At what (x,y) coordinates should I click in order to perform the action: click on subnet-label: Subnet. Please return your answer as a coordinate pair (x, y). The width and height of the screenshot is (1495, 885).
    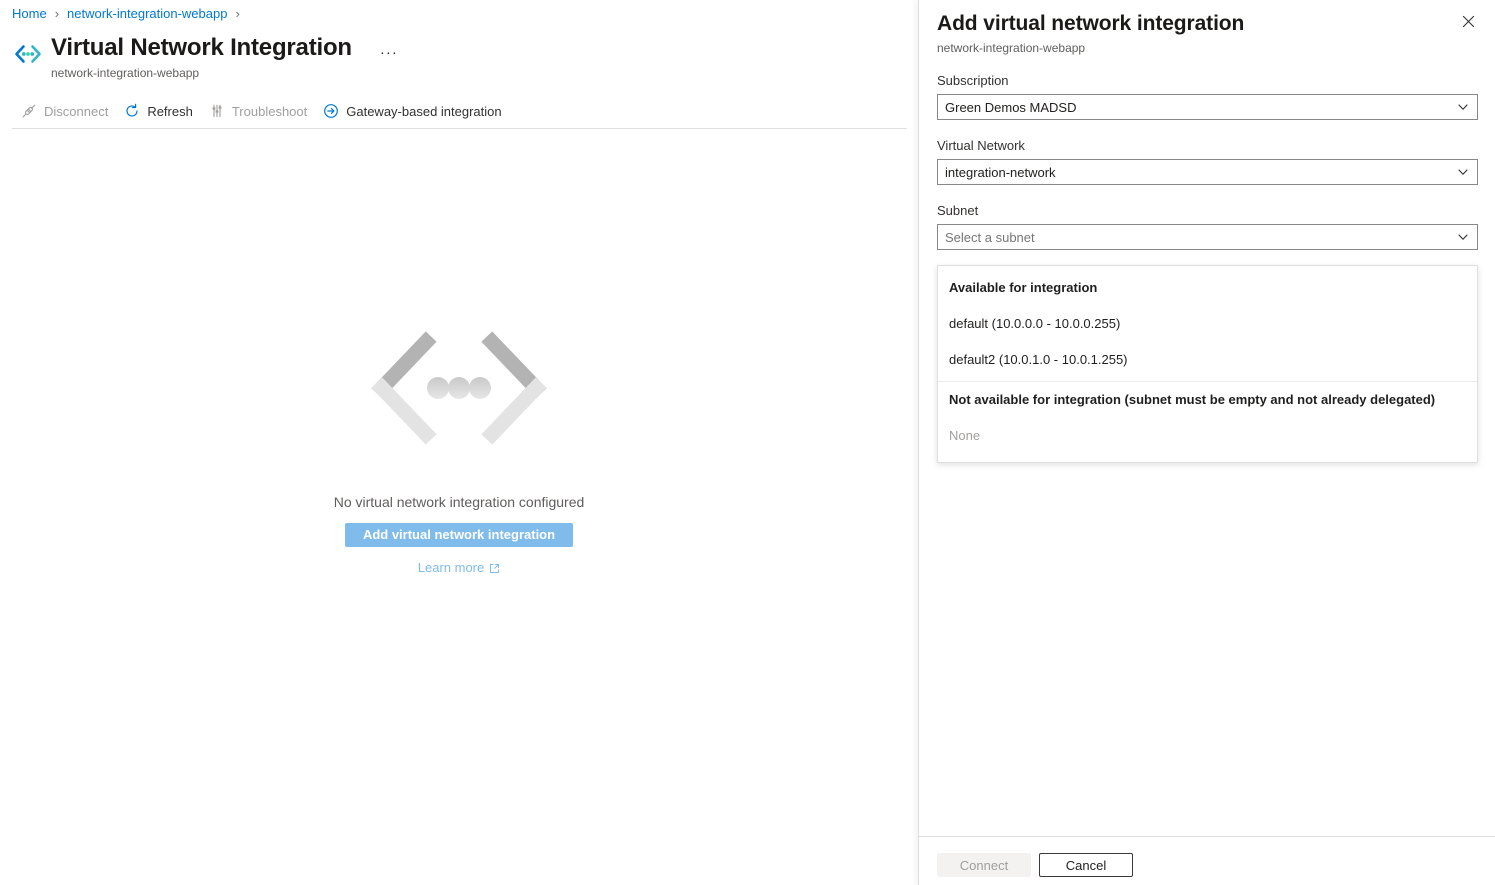
    Looking at the image, I should click on (958, 210).